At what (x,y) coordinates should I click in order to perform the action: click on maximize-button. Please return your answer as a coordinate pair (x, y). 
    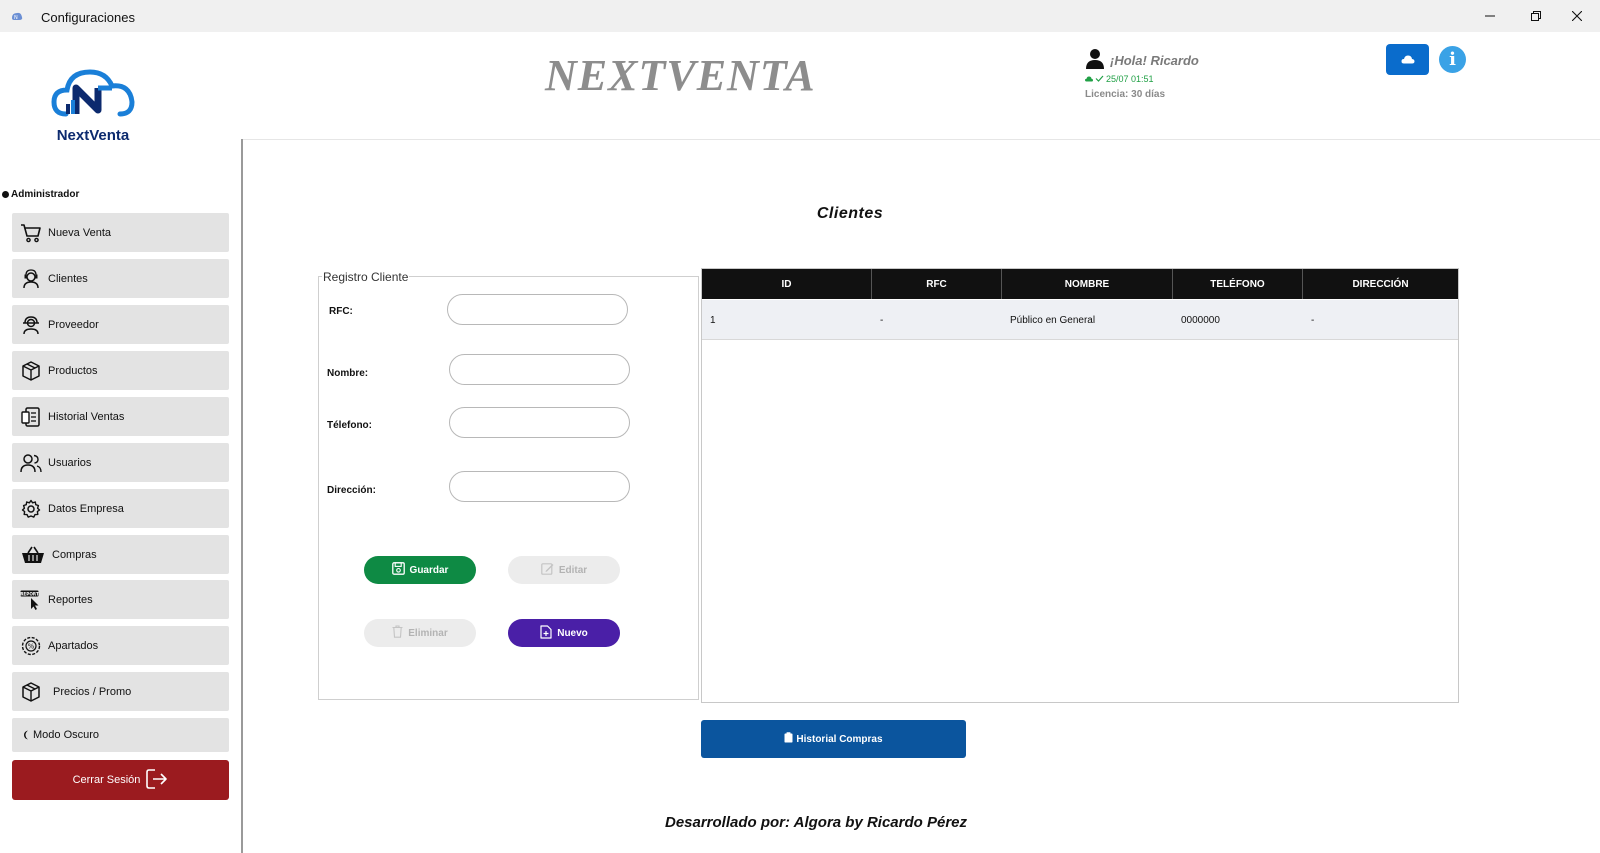
    Looking at the image, I should click on (1536, 16).